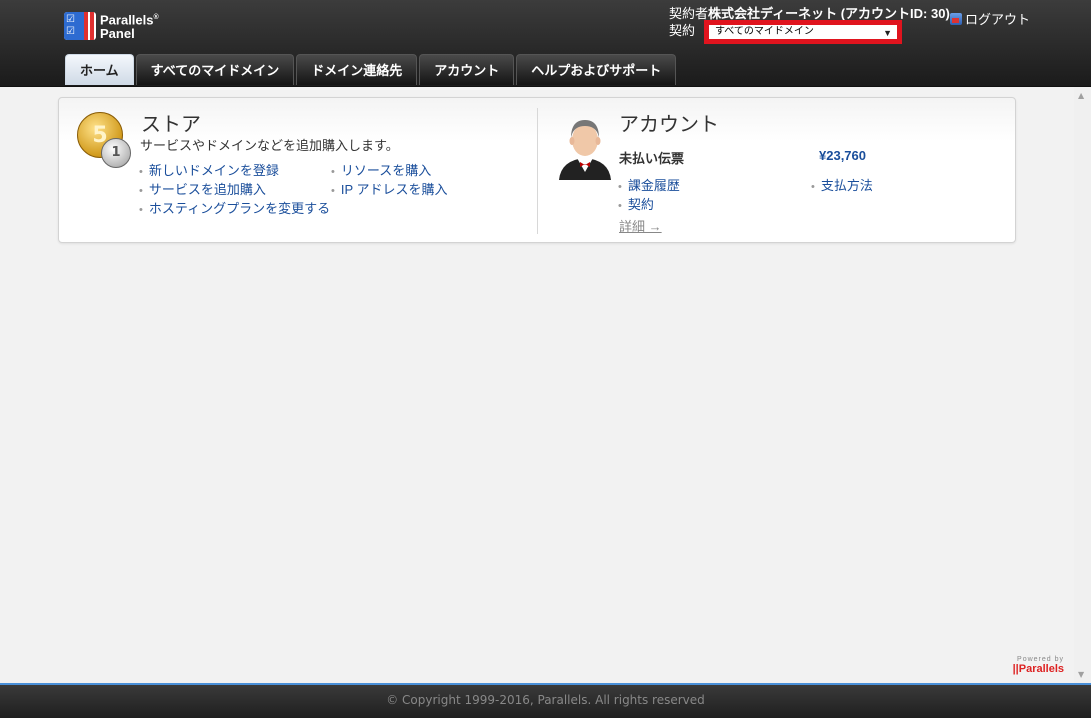  Describe the element at coordinates (990, 18) in the screenshot. I see `logout-link: ログアウト` at that location.